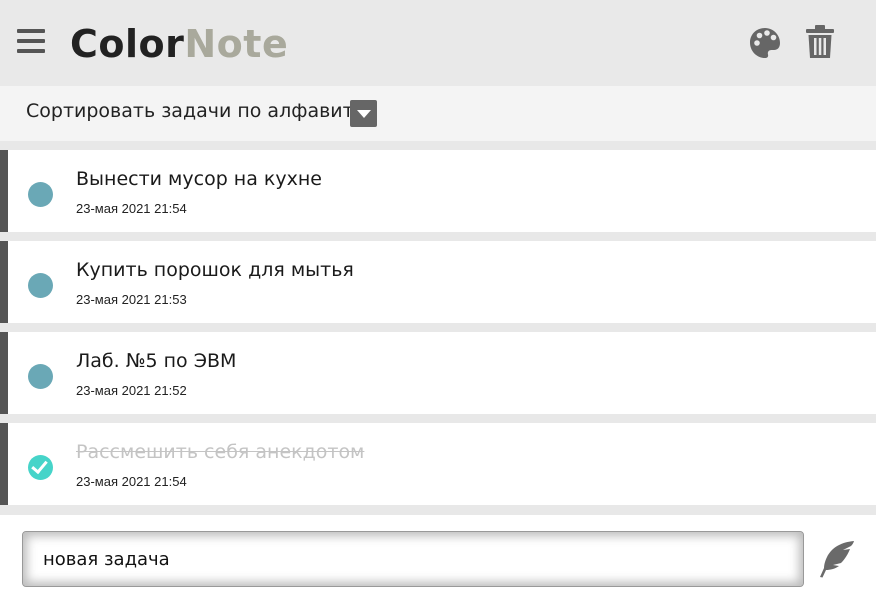 This screenshot has height=606, width=876. What do you see at coordinates (199, 179) in the screenshot?
I see `task-title: Вынести мусор на кухне` at bounding box center [199, 179].